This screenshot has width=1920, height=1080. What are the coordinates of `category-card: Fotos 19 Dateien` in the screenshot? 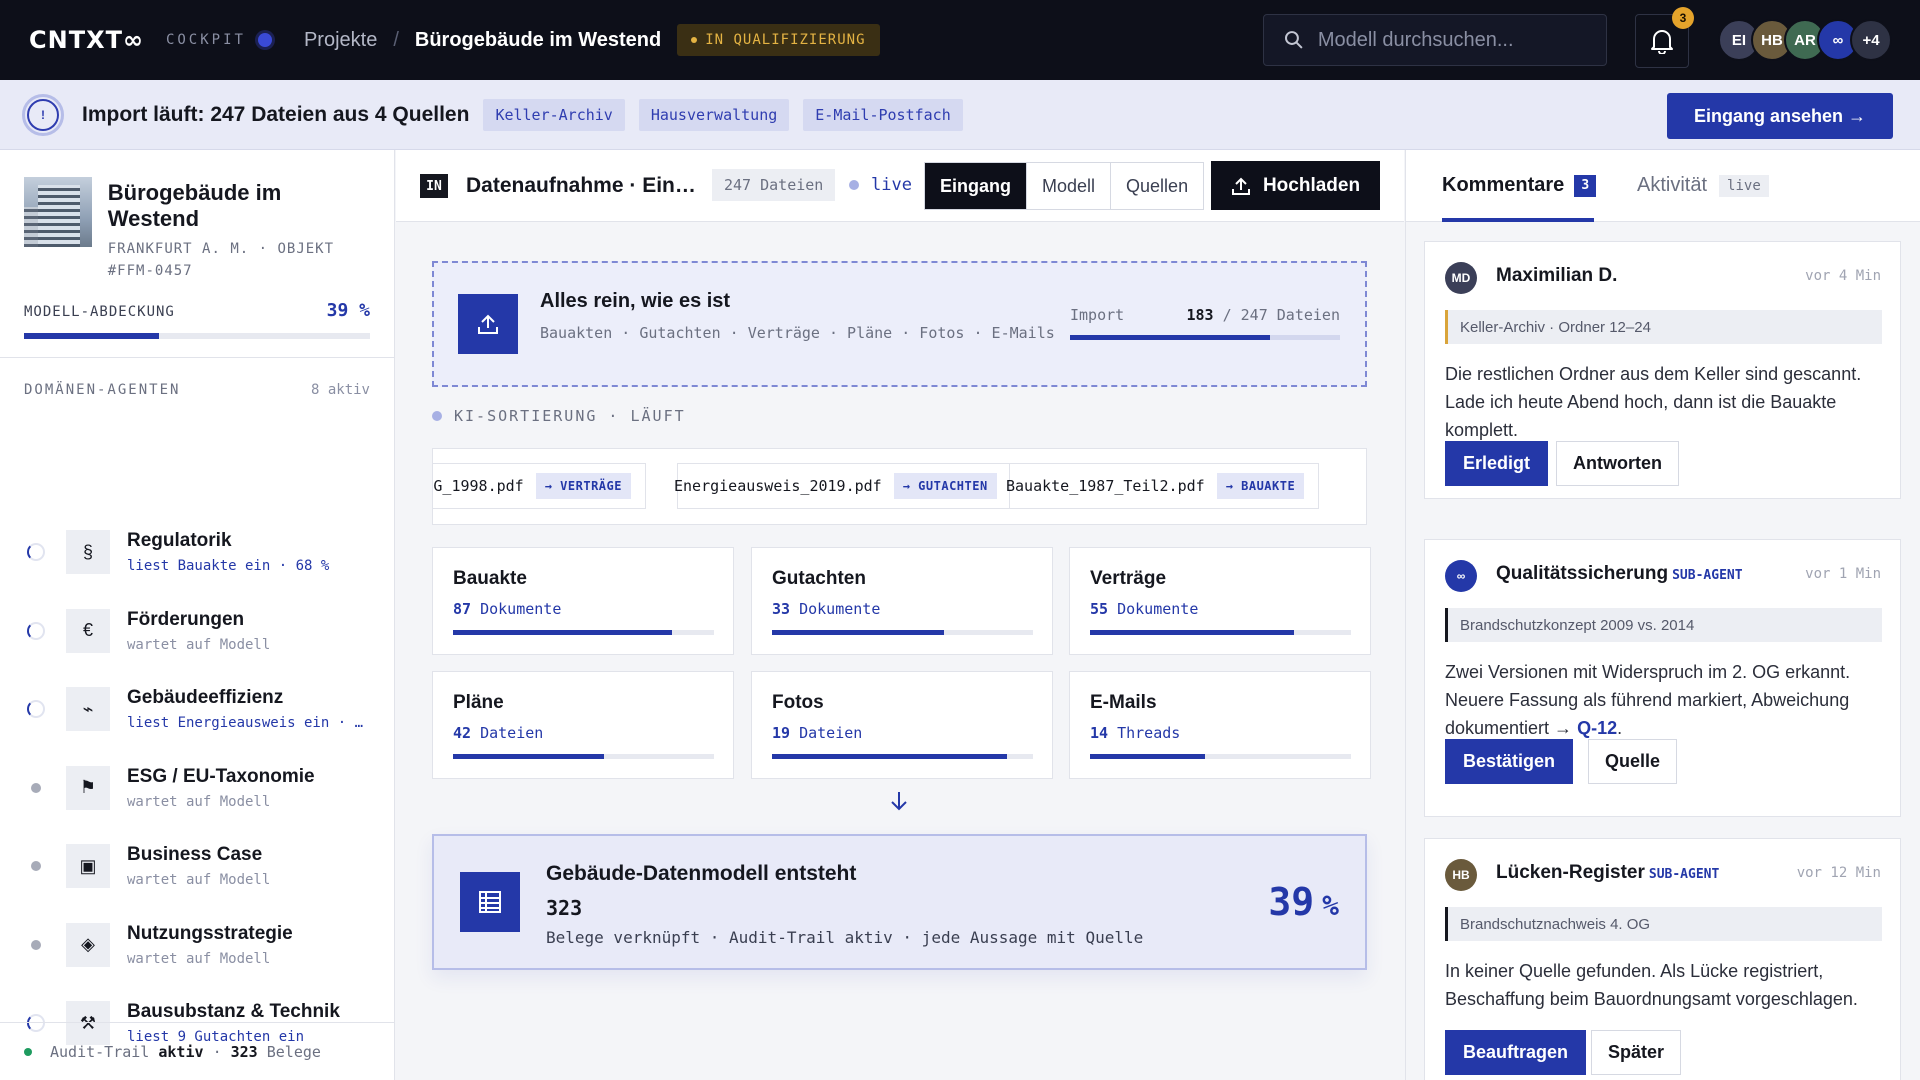 It's located at (902, 725).